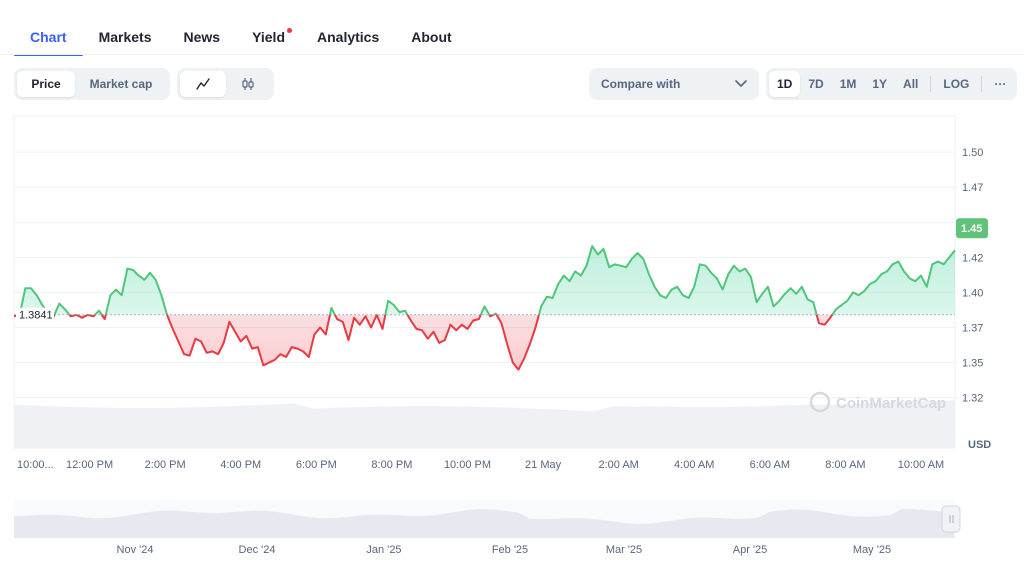  I want to click on y-unit-label: USD, so click(979, 445).